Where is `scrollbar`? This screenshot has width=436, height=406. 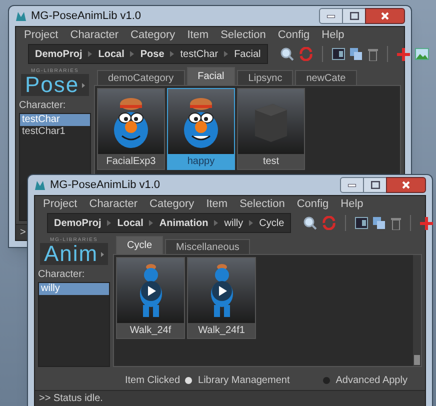
scrollbar is located at coordinates (417, 310).